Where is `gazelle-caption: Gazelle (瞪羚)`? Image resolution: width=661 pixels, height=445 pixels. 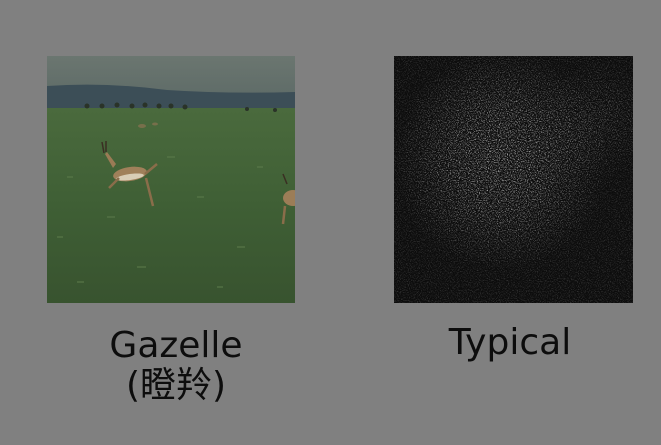 gazelle-caption: Gazelle (瞪羚) is located at coordinates (176, 366).